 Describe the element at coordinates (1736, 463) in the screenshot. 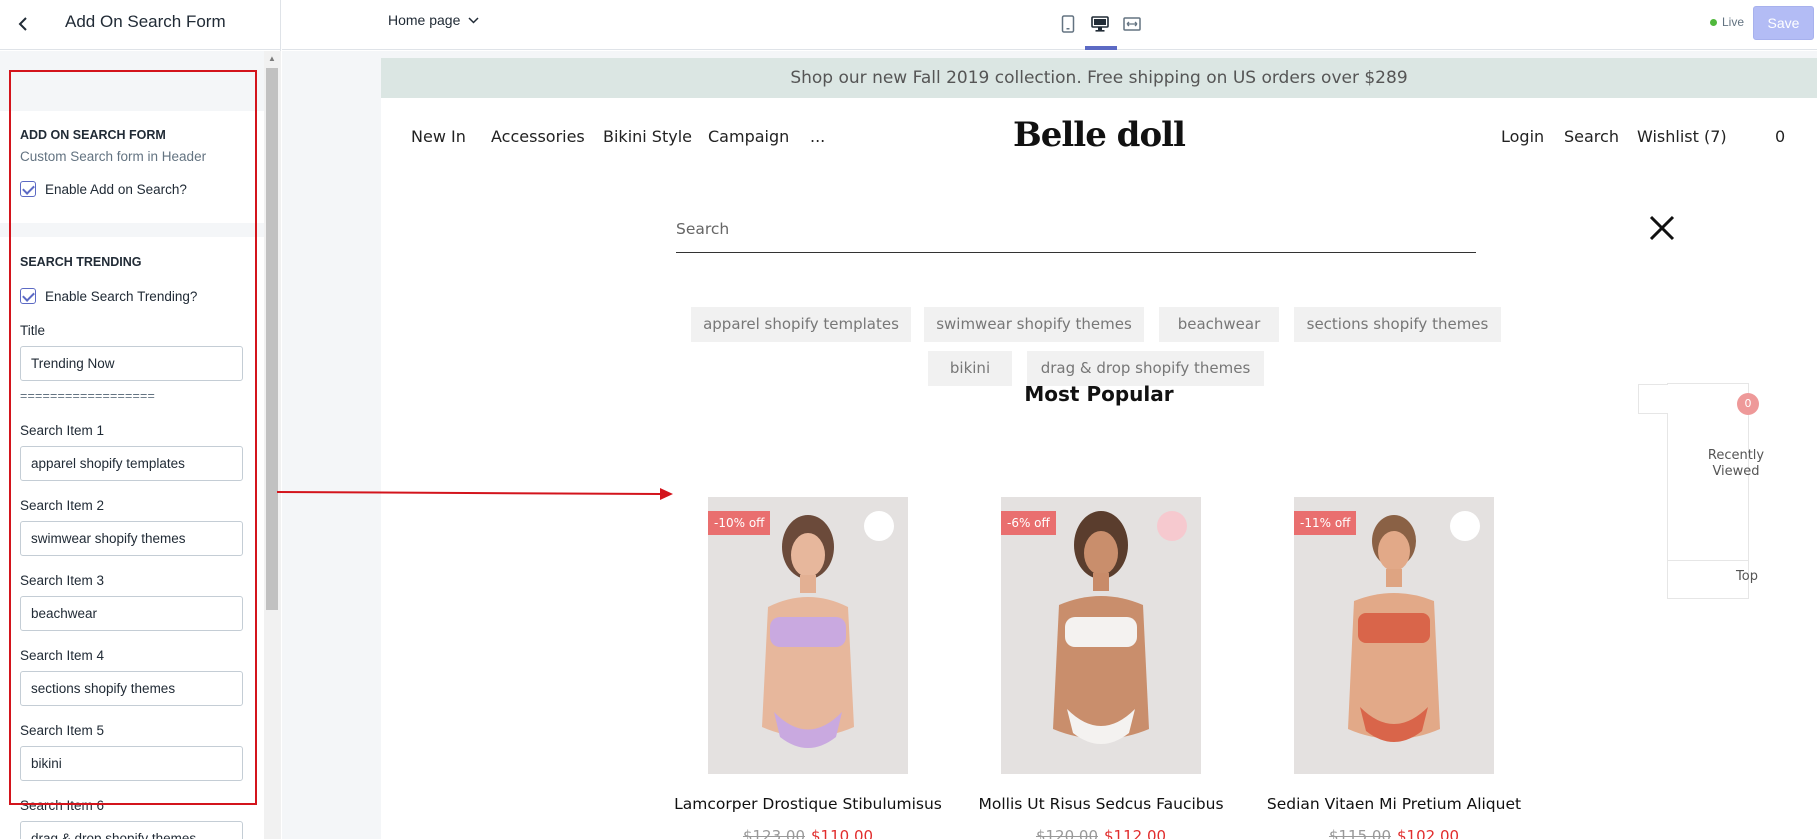

I see `recently-viewed-label: Recently Viewed` at that location.